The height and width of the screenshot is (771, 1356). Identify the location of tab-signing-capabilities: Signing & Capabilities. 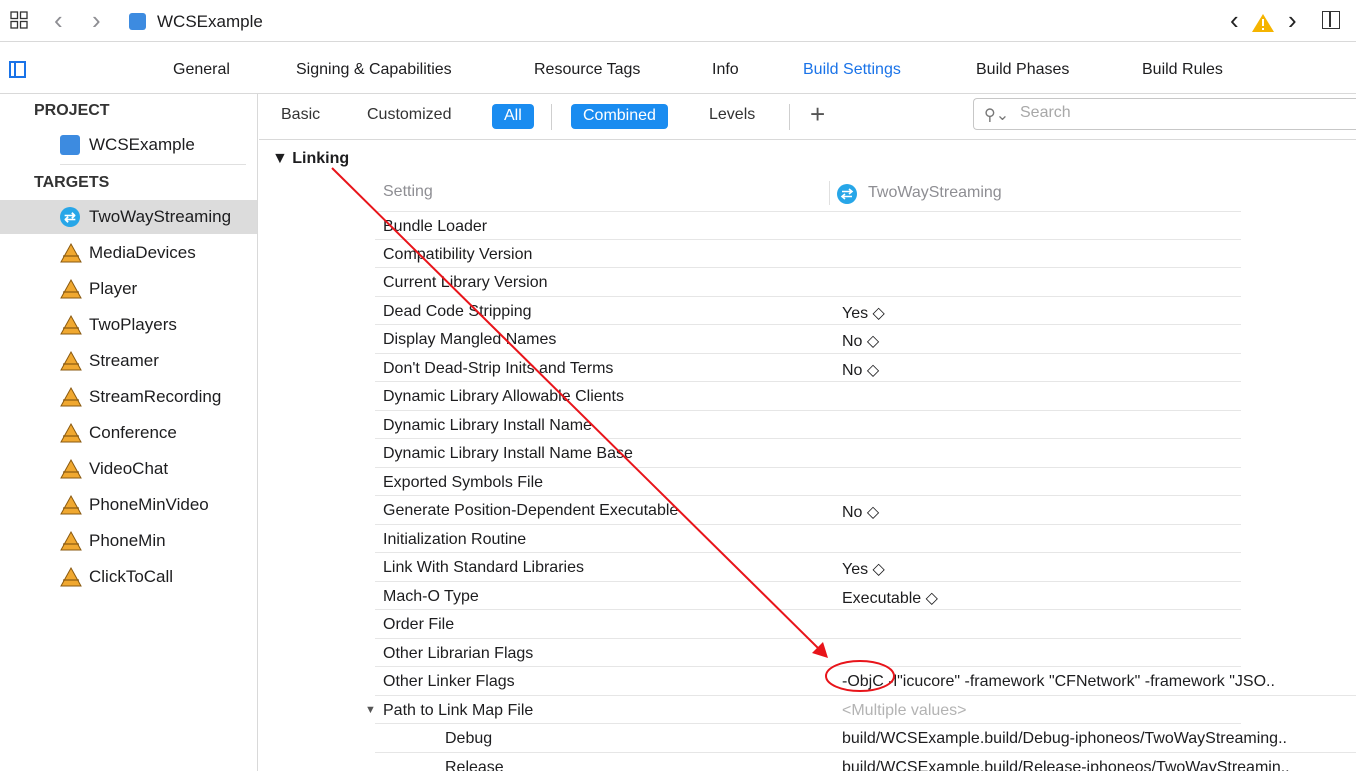
(374, 70).